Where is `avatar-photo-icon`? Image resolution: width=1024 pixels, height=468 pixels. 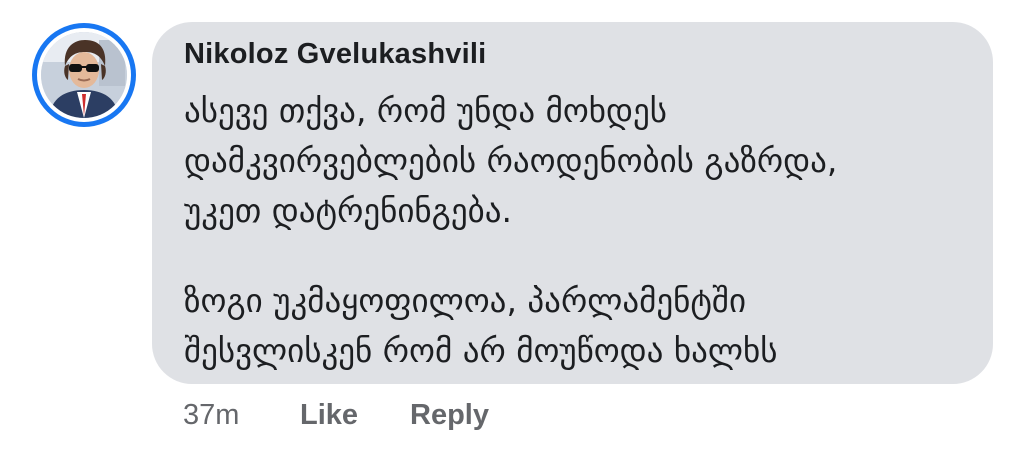
avatar-photo-icon is located at coordinates (84, 75).